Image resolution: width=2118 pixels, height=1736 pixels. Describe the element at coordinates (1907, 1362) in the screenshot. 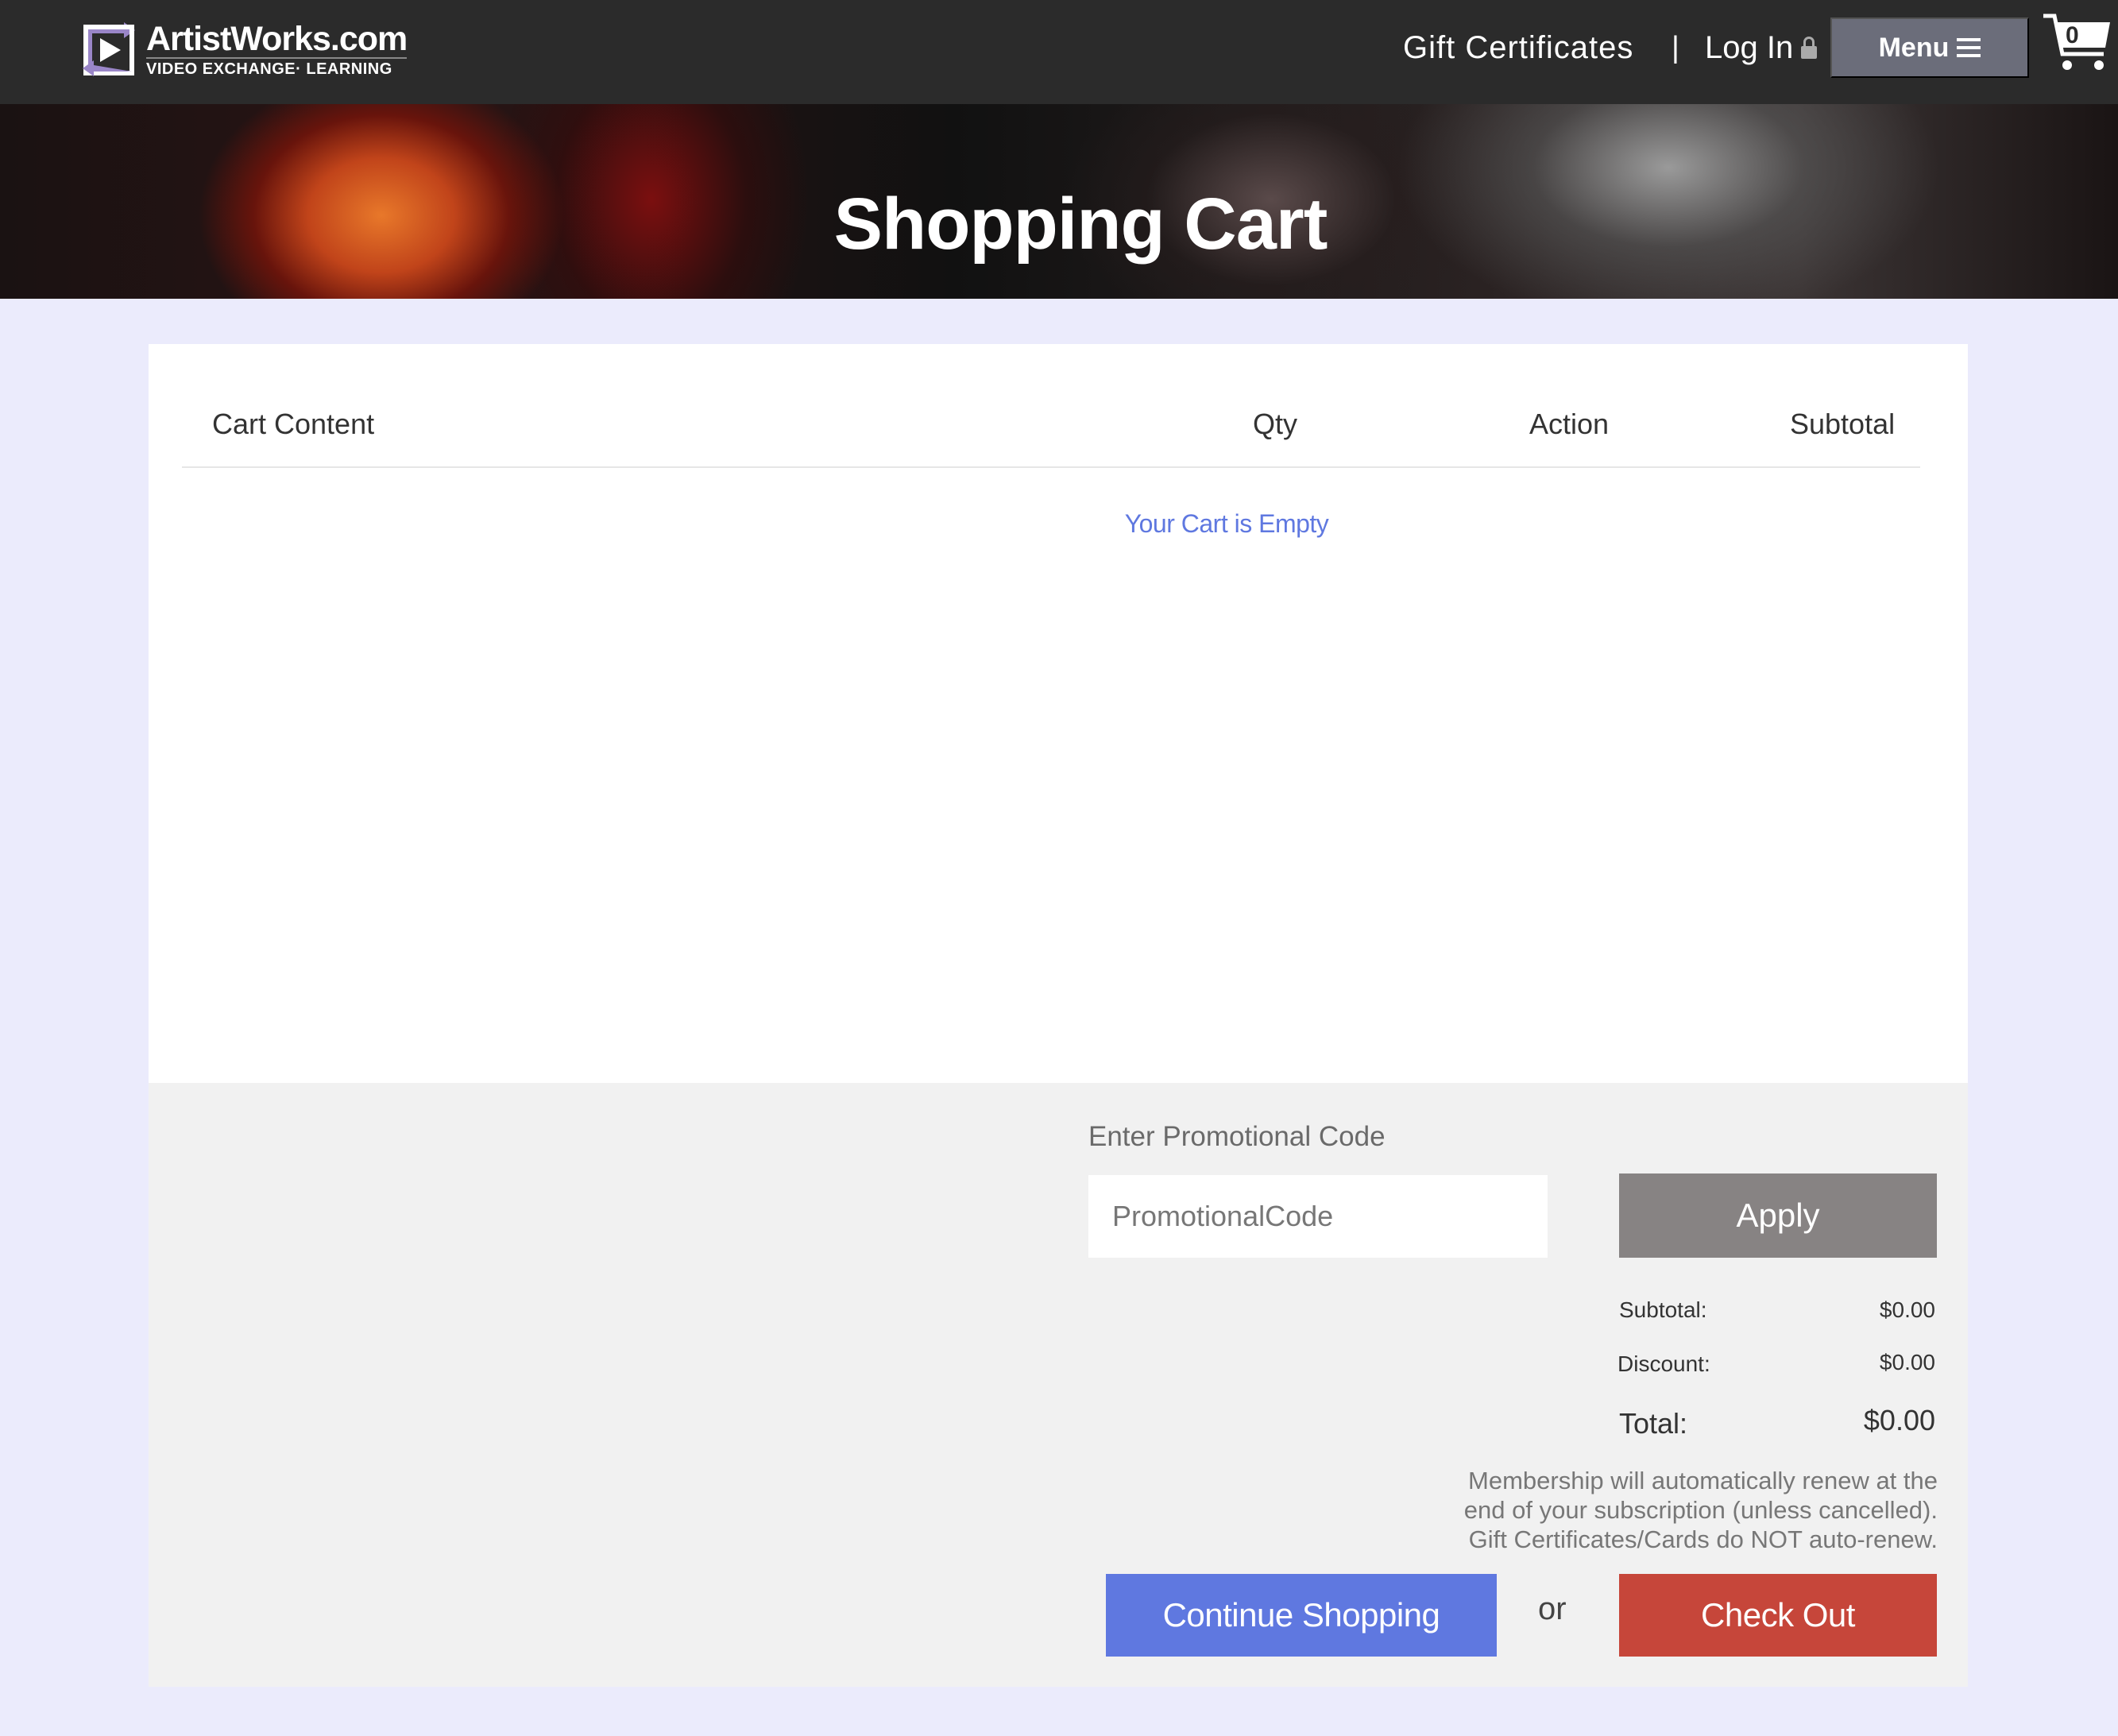

I see `discount-value: $0.00` at that location.